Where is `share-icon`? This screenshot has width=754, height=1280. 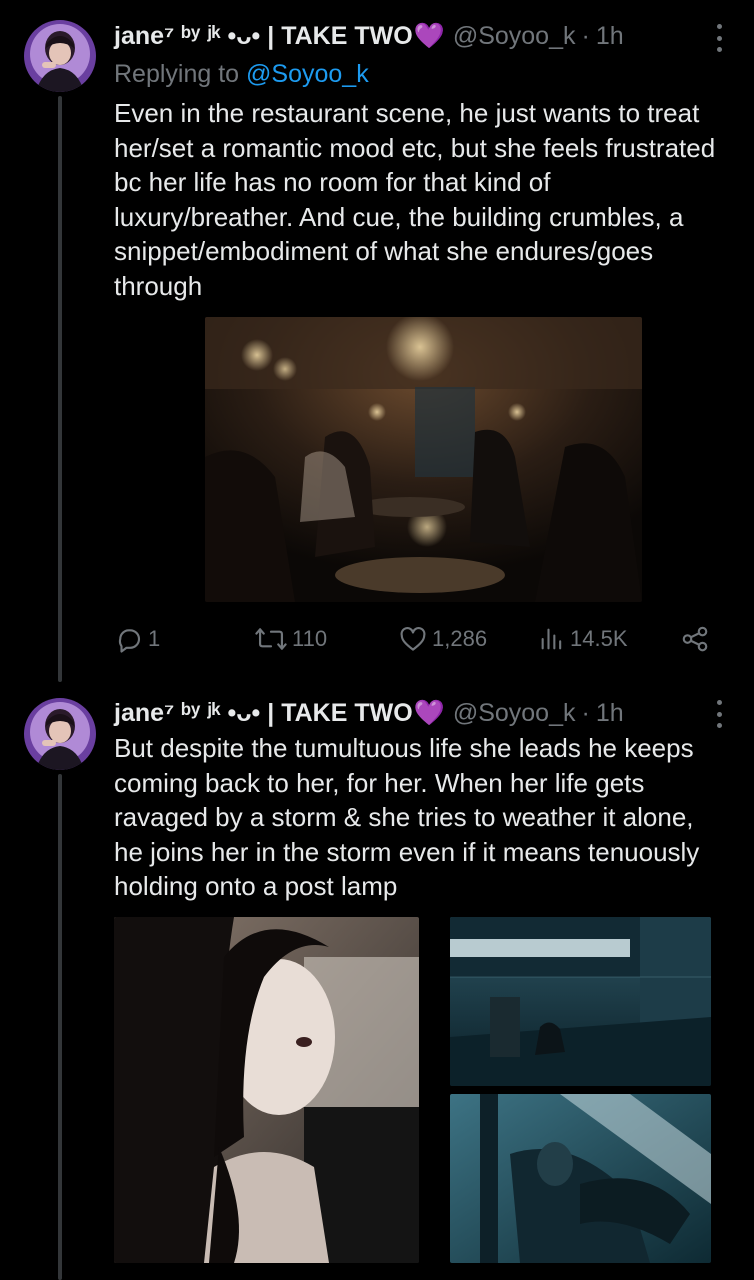 share-icon is located at coordinates (695, 639).